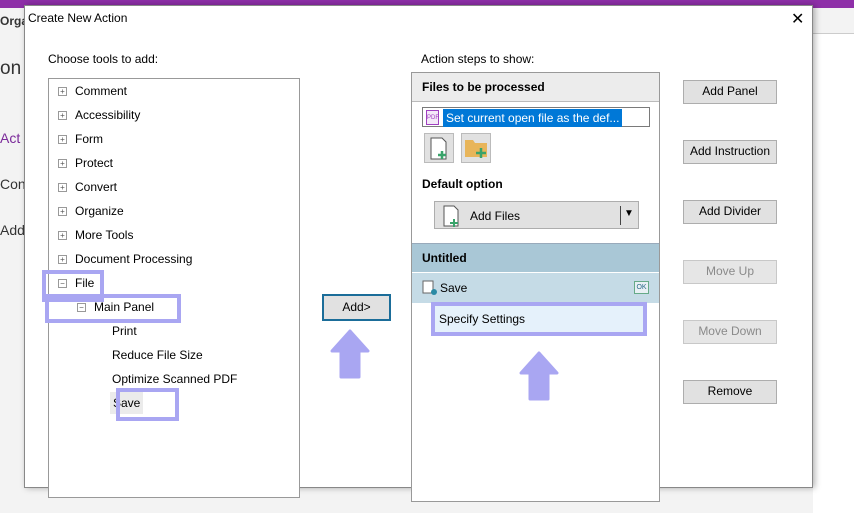  Describe the element at coordinates (536, 215) in the screenshot. I see `default-option-dropdown: Add Files ▼` at that location.